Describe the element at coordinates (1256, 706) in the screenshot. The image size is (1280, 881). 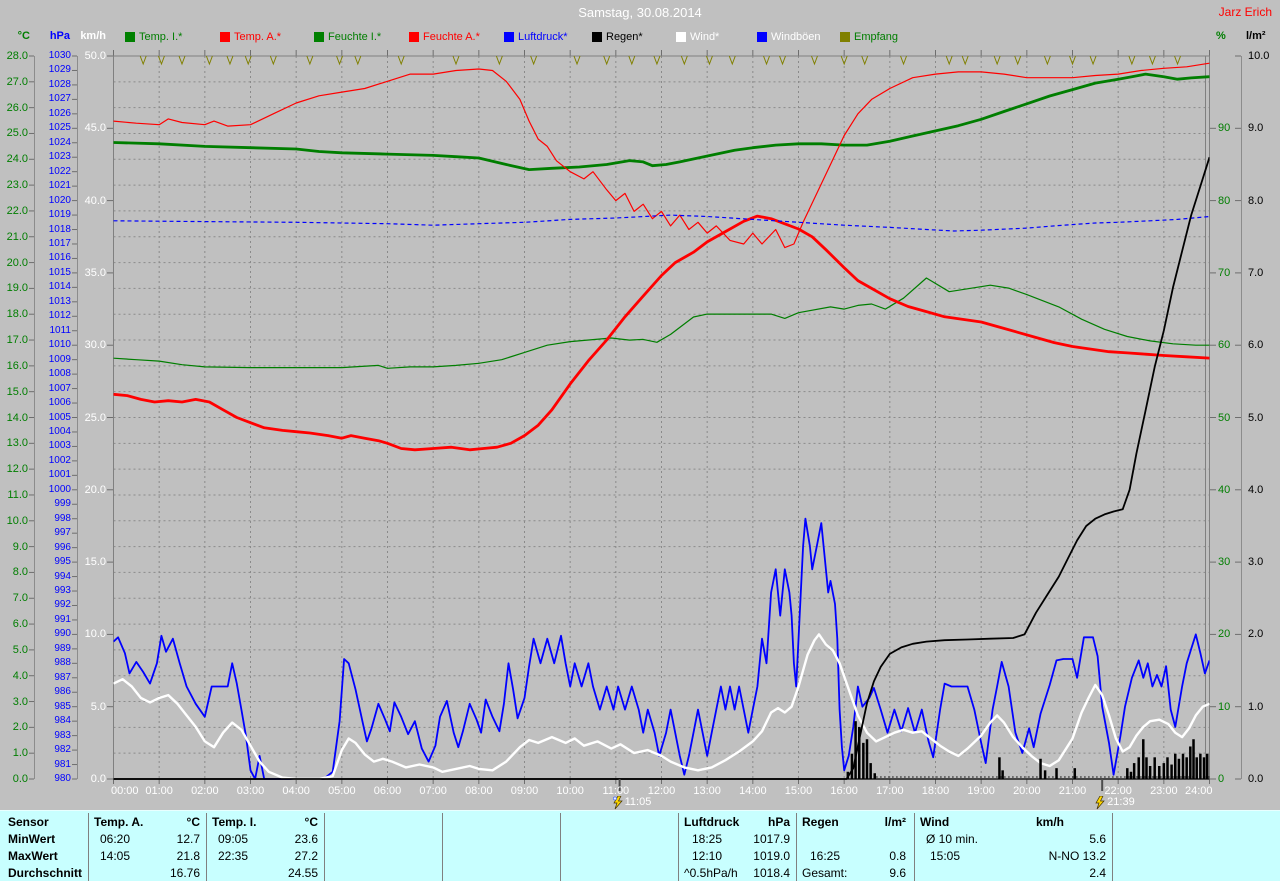
I see `tick-label: 1.0` at that location.